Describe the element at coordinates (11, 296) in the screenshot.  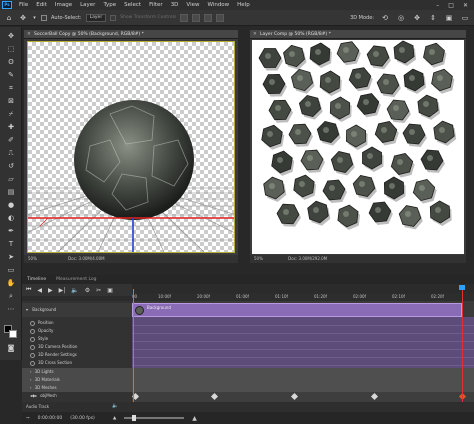
I see `zoom-tool-icon: ⌕` at that location.